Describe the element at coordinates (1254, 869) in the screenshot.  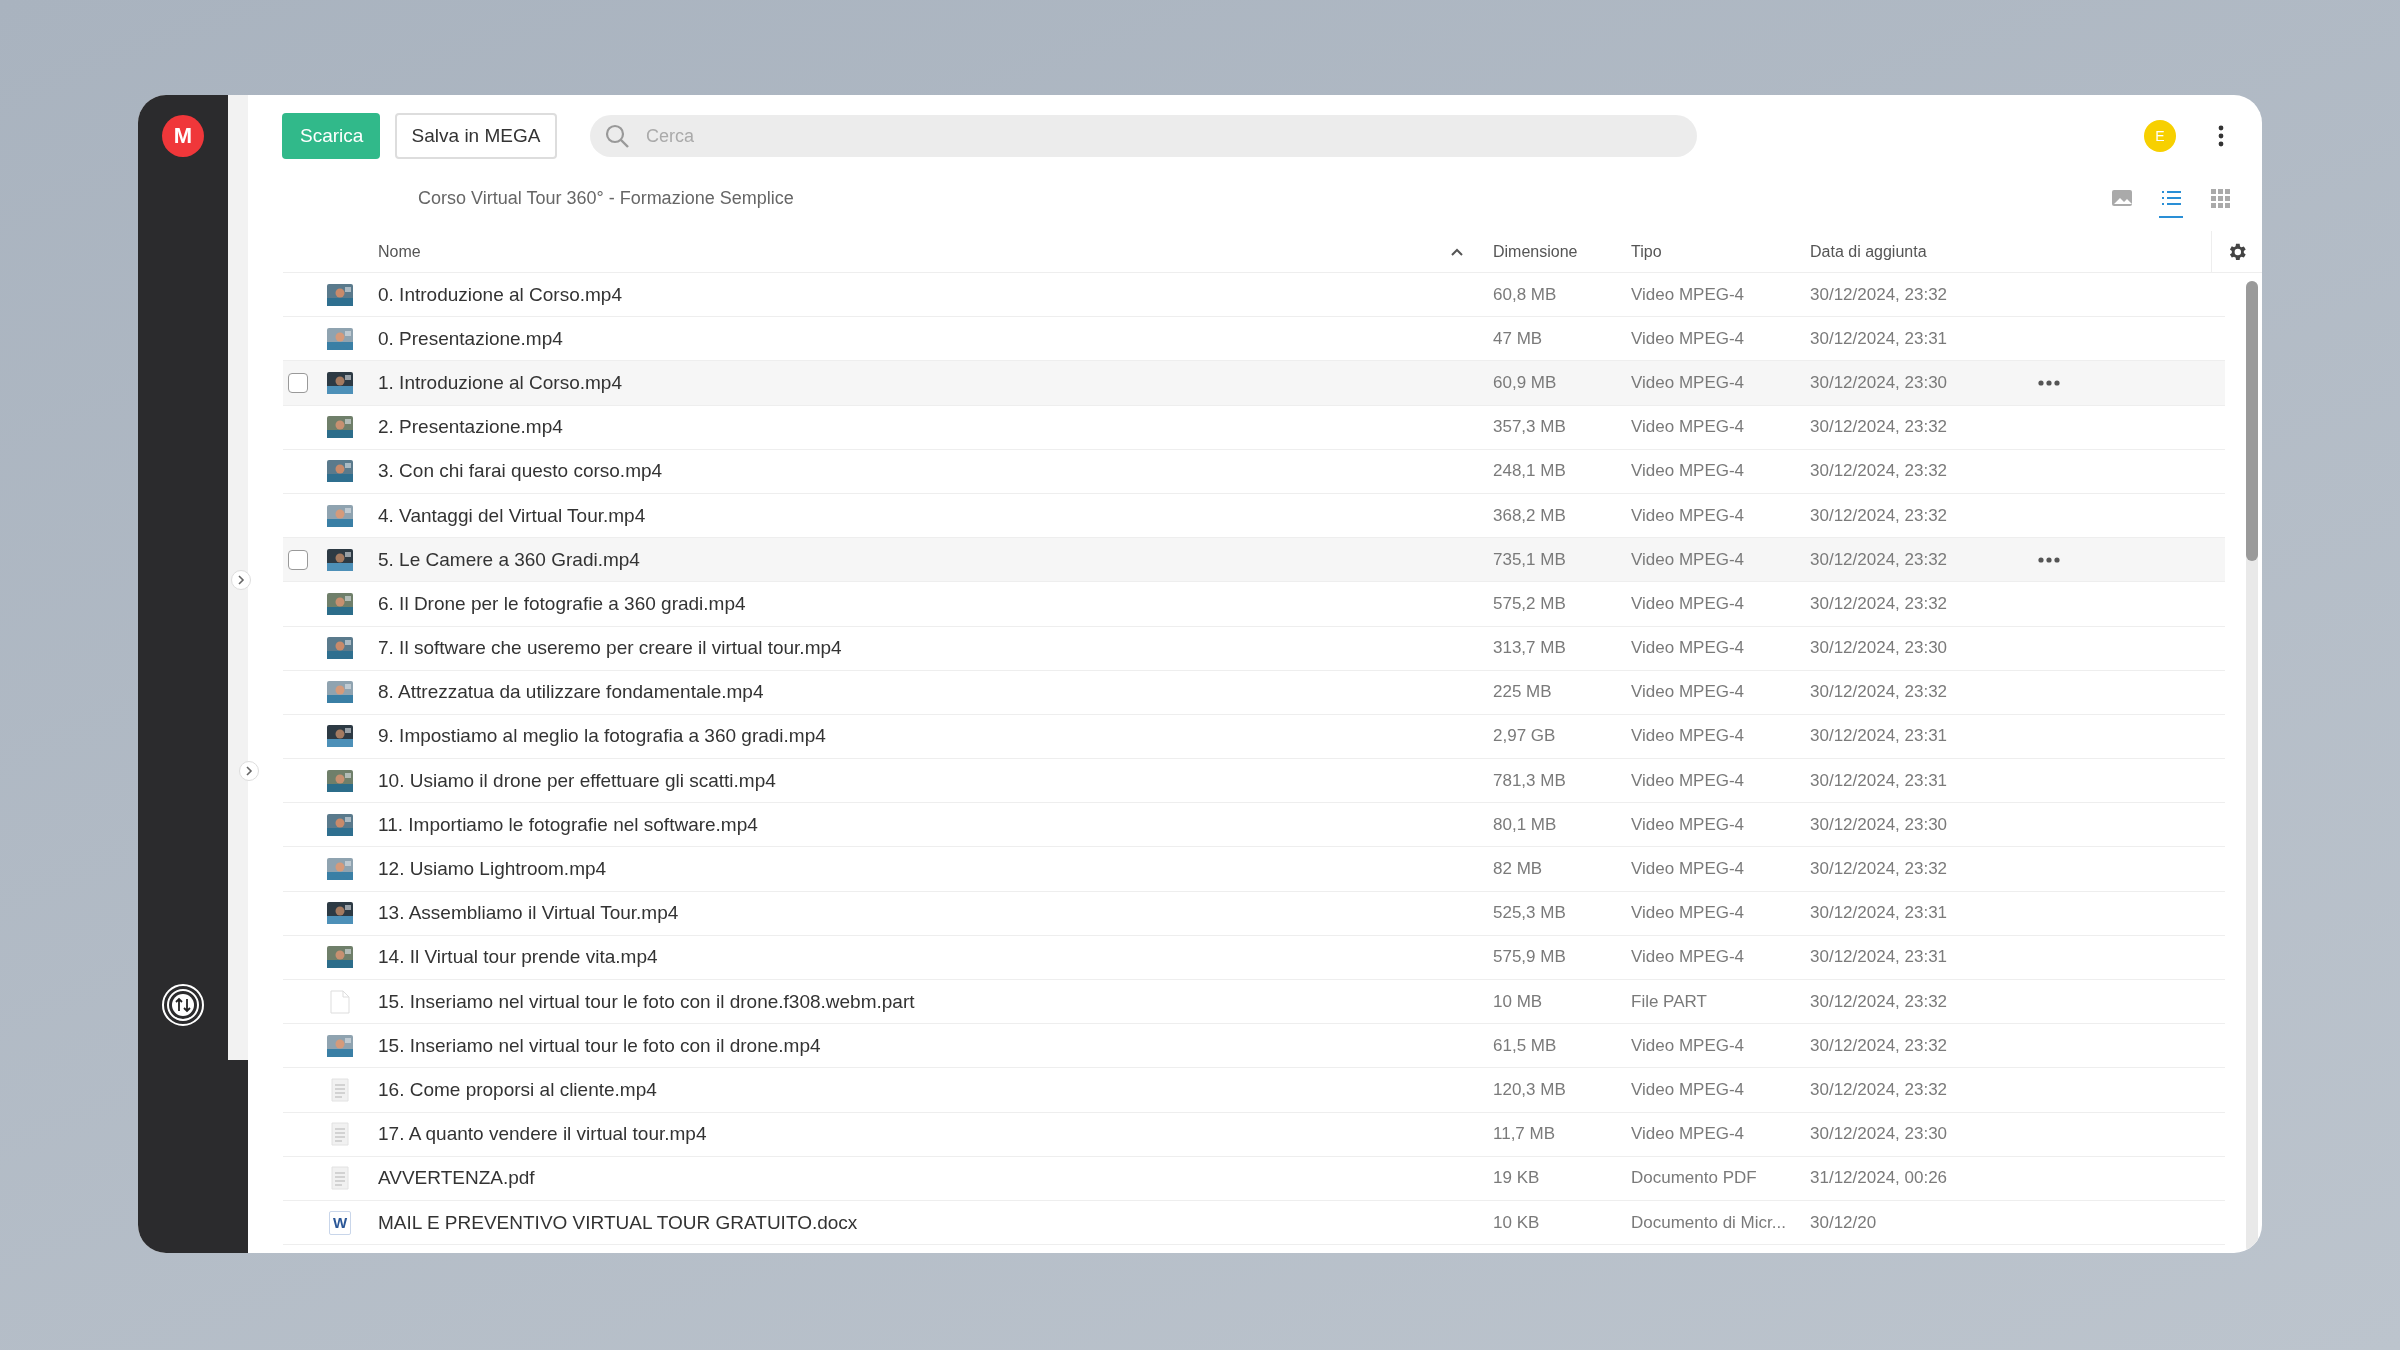
I see `file-row: 12. Usiamo Lightroom.mp4 82 MB Video MPEG-4 30/12/2024, 23:32` at that location.